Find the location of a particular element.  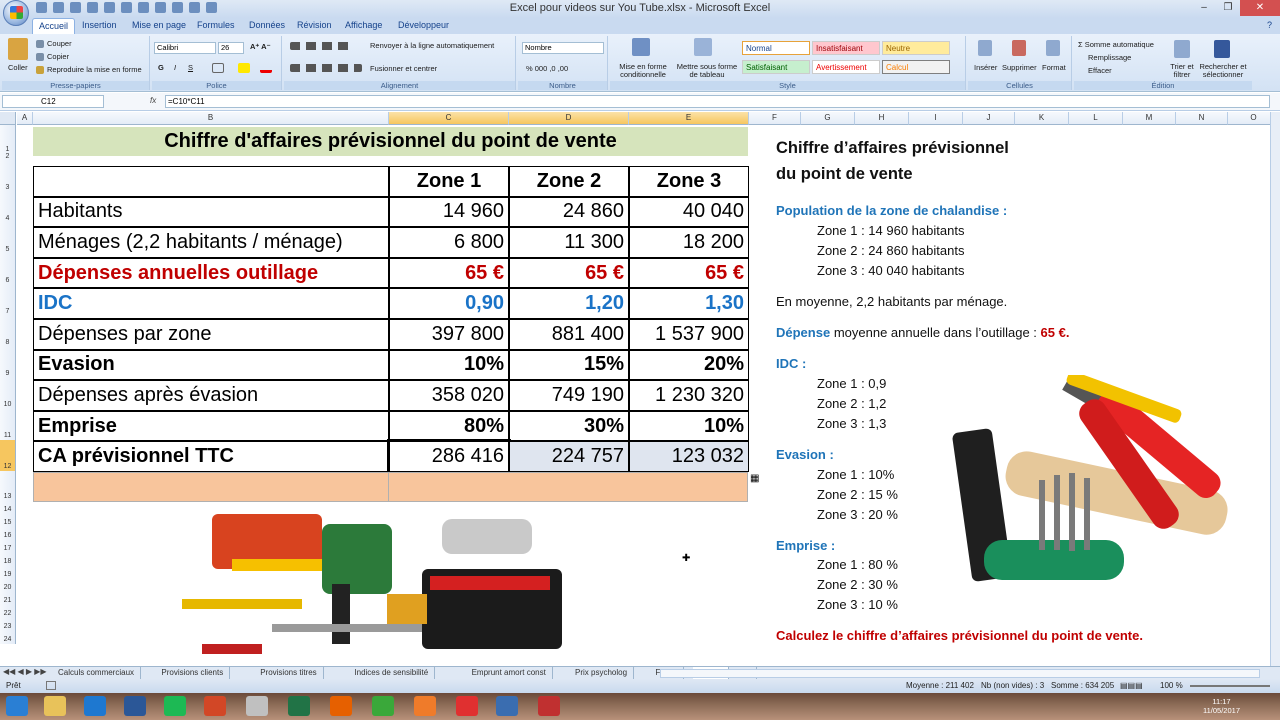

mail-icon is located at coordinates (194, 7).